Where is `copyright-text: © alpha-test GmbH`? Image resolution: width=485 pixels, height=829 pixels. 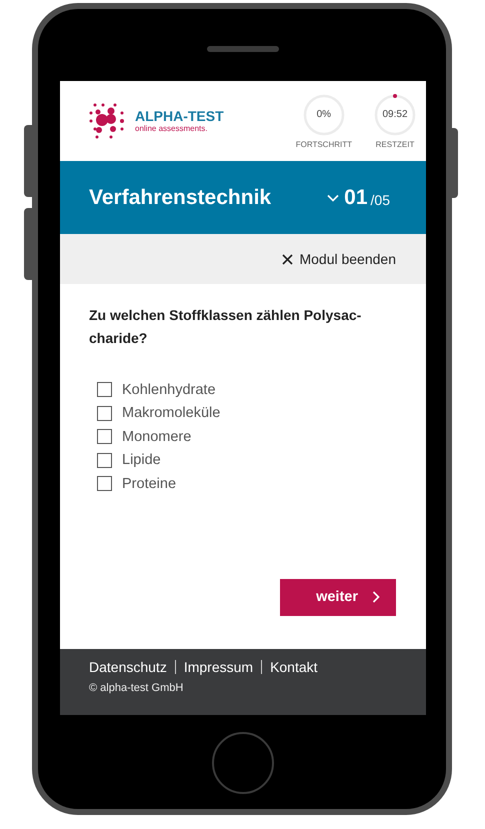 copyright-text: © alpha-test GmbH is located at coordinates (136, 688).